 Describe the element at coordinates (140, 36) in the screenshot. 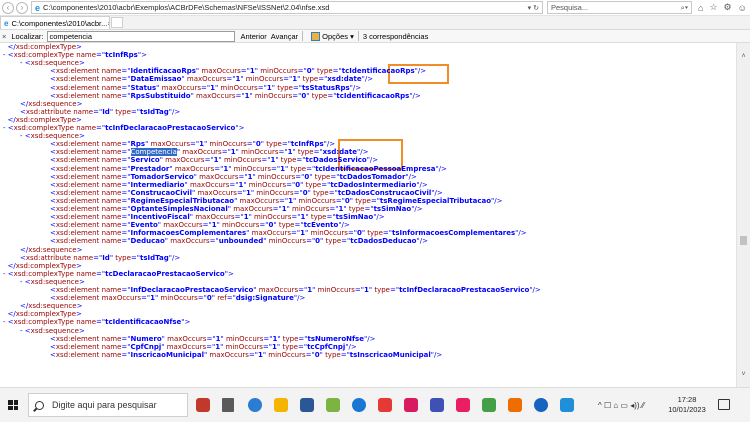

I see `find-input: competencia` at that location.